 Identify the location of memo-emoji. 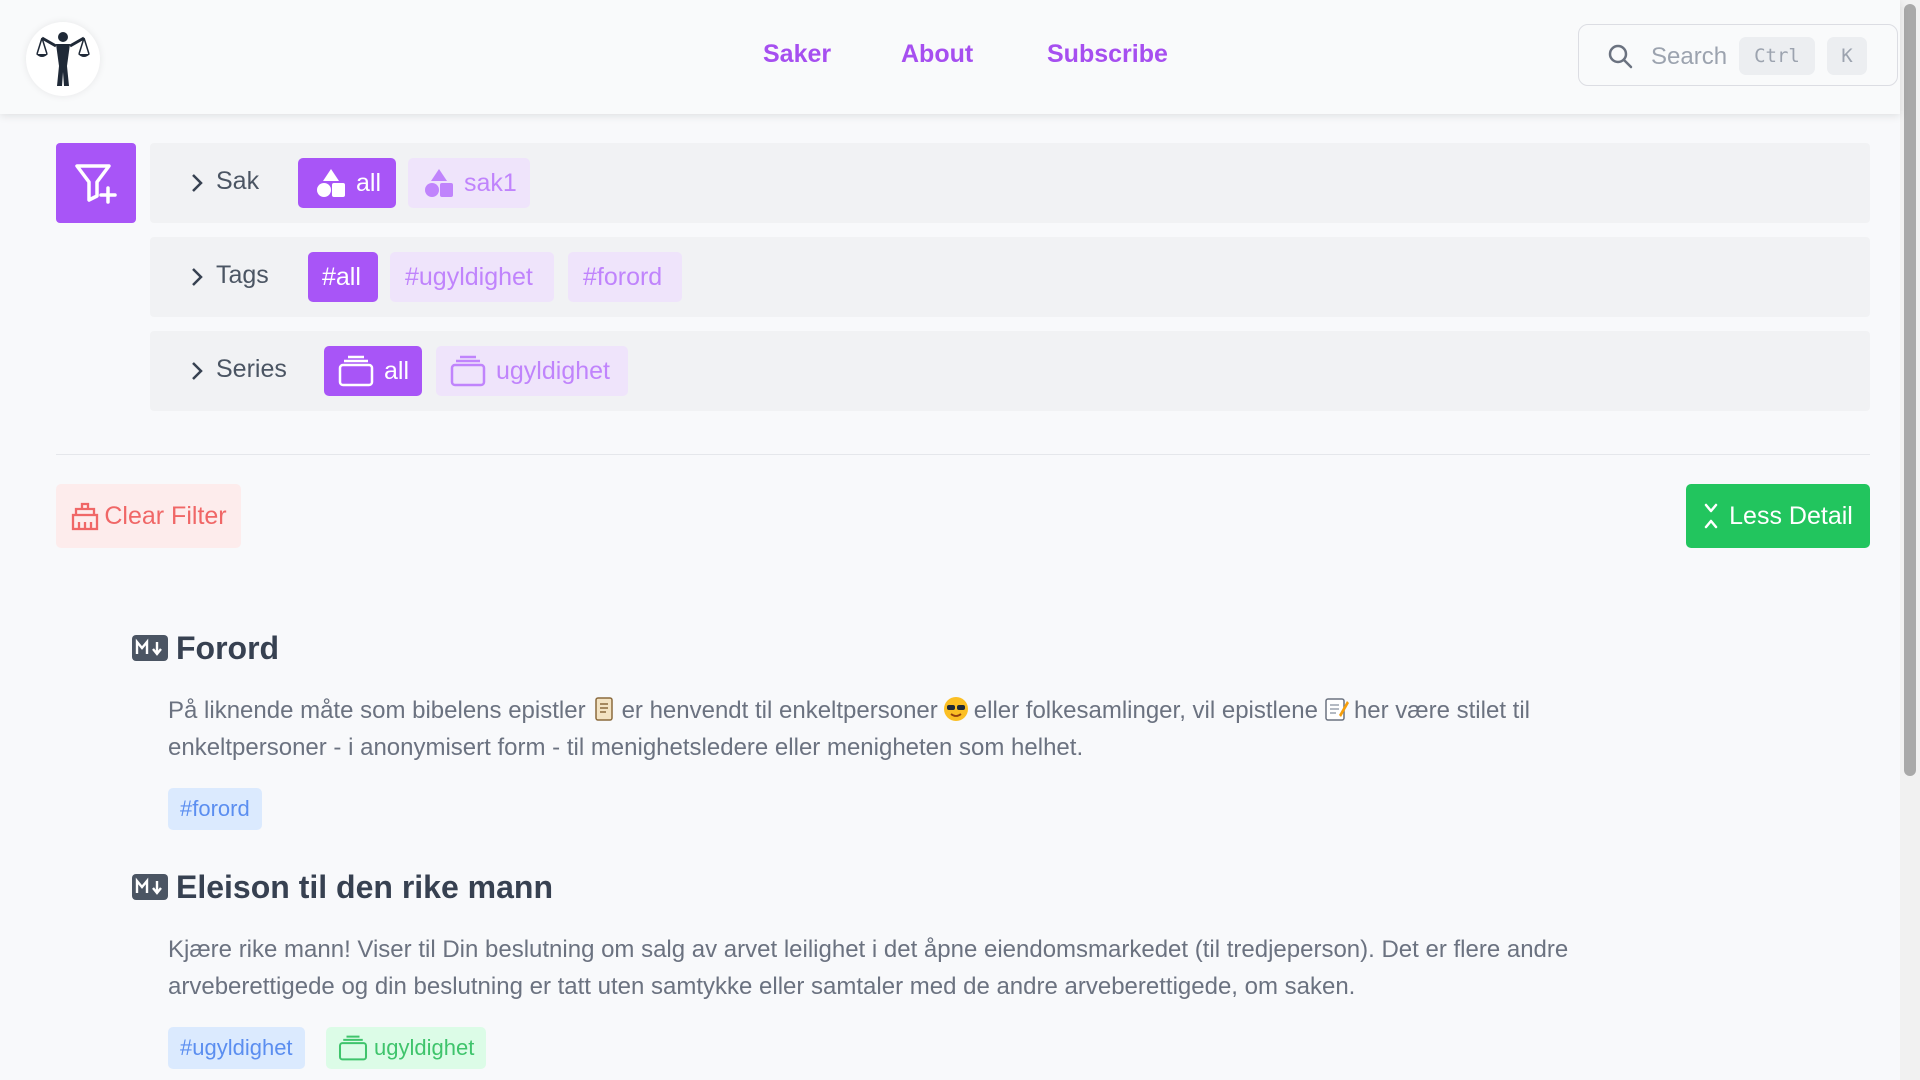
(1337, 709).